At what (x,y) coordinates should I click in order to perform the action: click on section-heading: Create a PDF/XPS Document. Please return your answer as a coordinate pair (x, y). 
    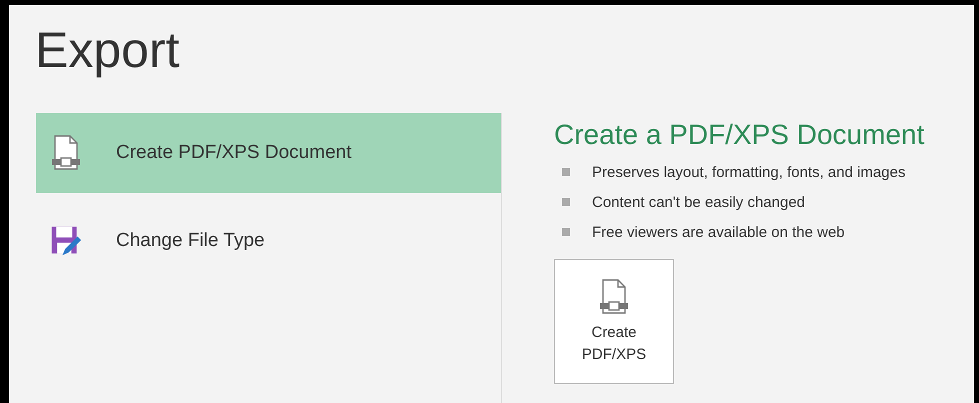
    Looking at the image, I should click on (739, 135).